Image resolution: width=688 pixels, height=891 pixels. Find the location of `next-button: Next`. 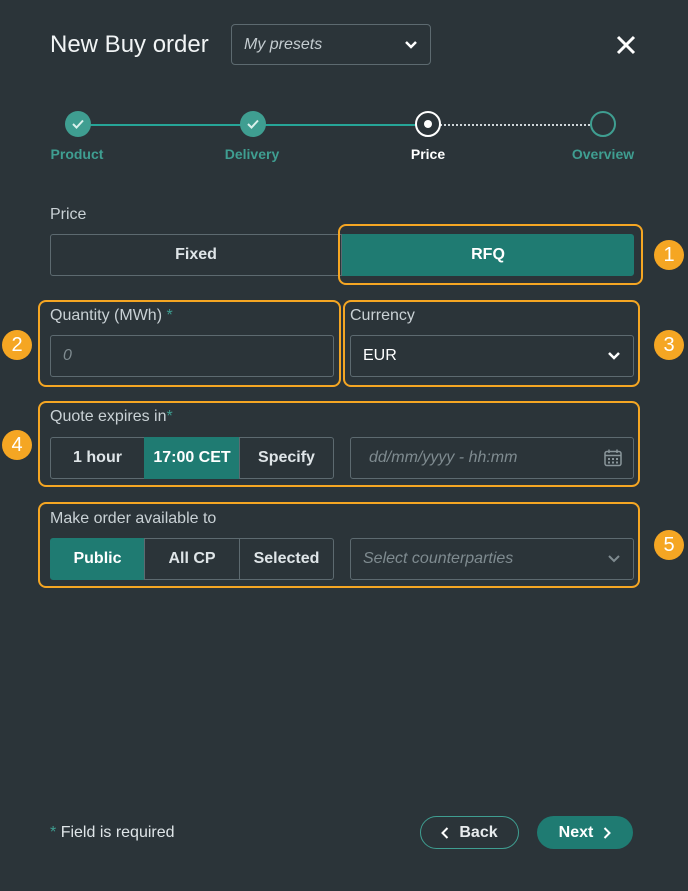

next-button: Next is located at coordinates (585, 832).